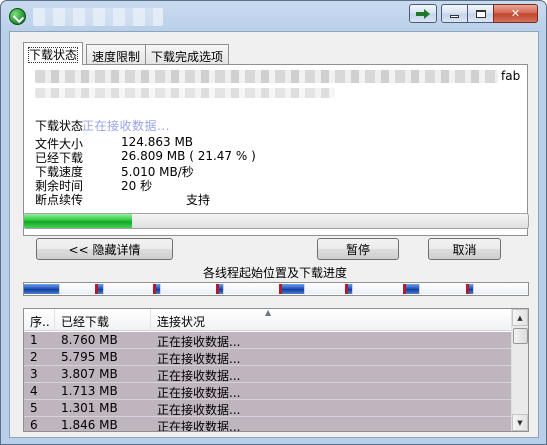 The image size is (547, 445). I want to click on scroll-down-icon: ▼, so click(520, 422).